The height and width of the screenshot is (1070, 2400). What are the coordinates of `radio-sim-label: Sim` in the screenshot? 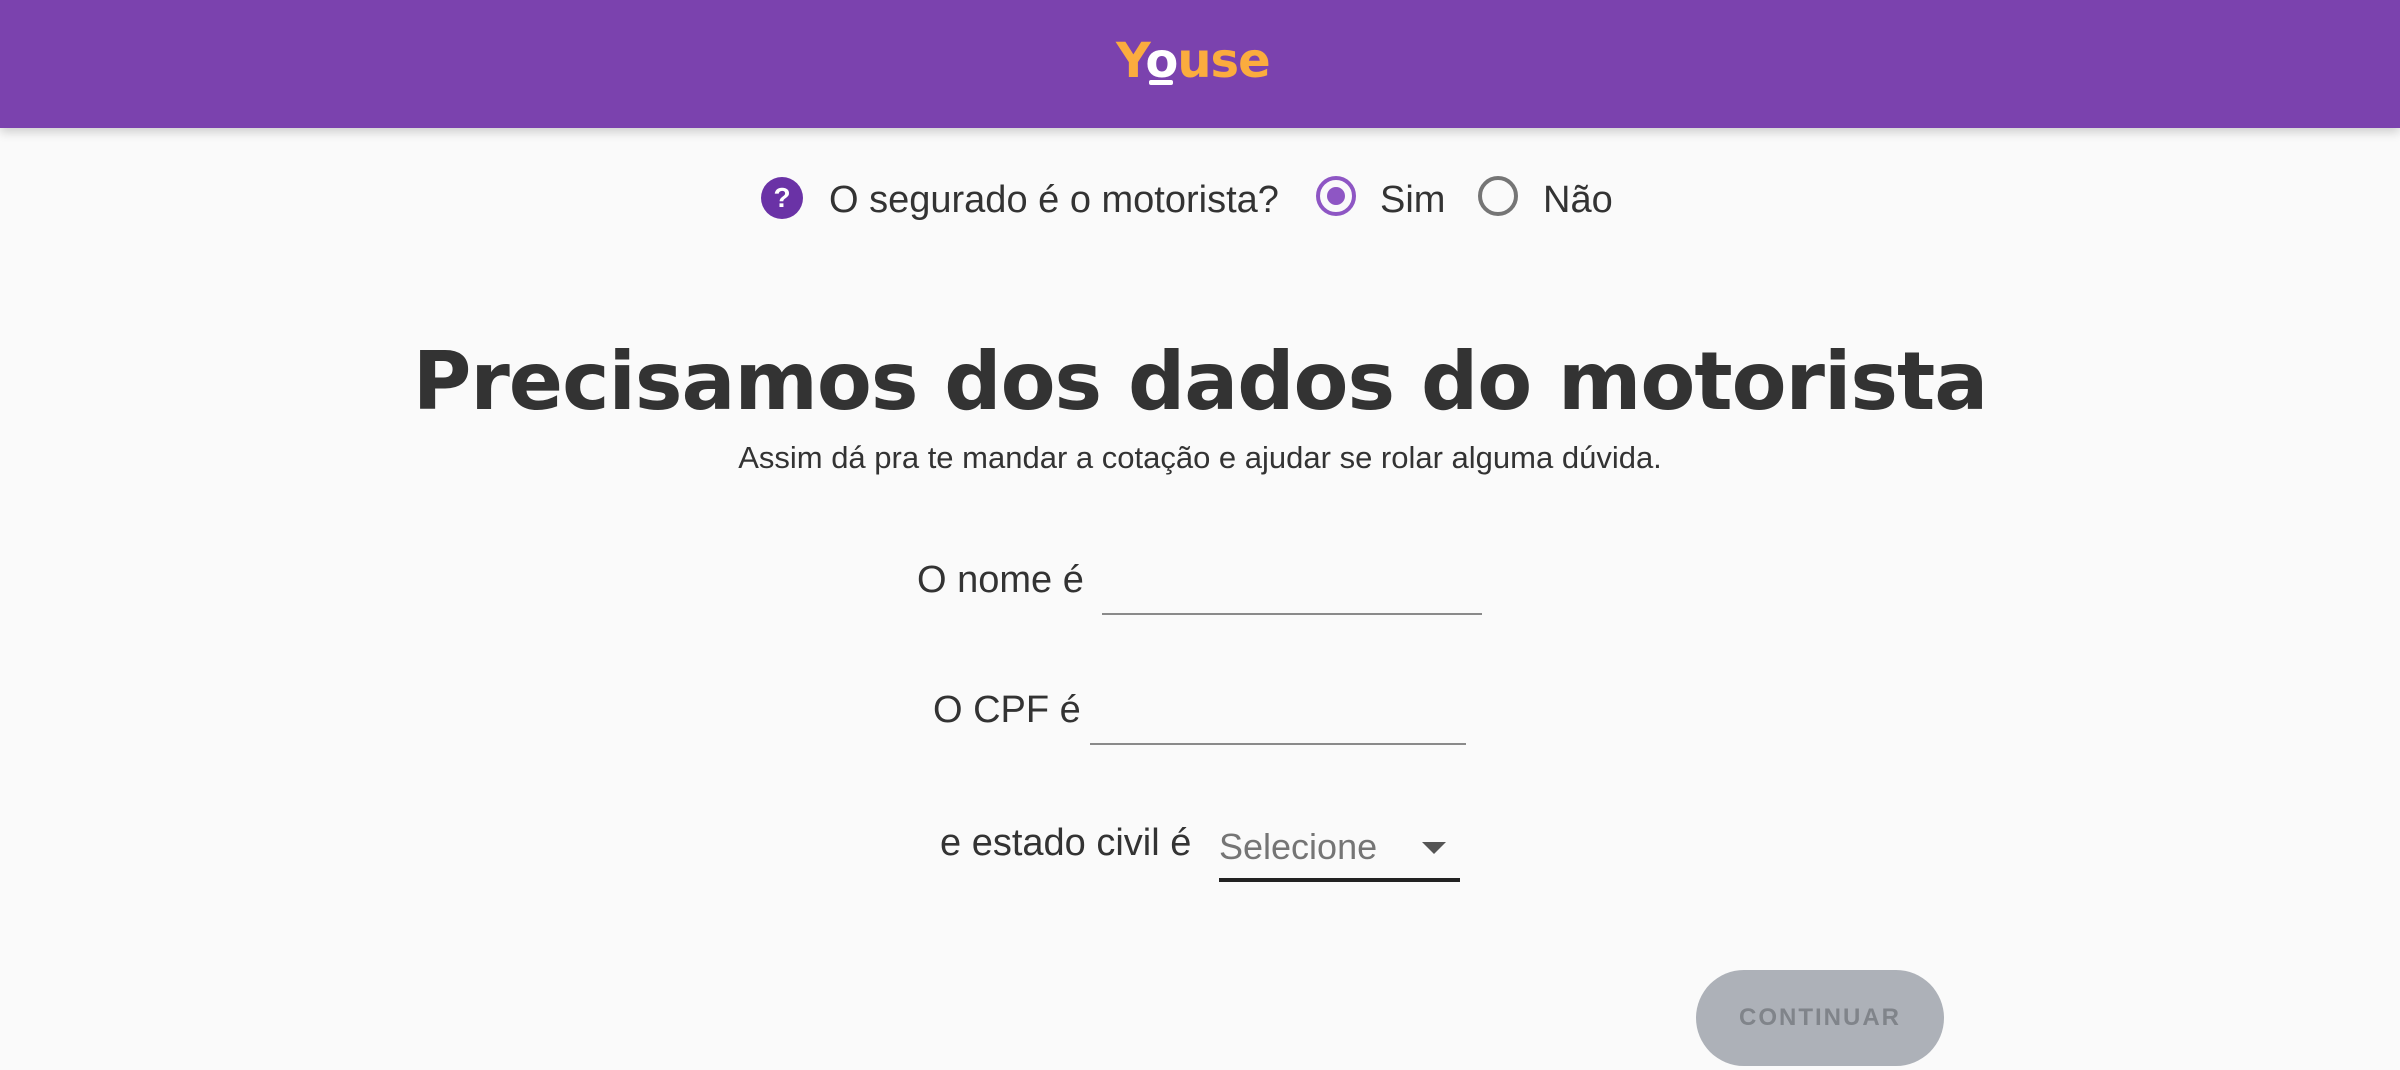 It's located at (1412, 200).